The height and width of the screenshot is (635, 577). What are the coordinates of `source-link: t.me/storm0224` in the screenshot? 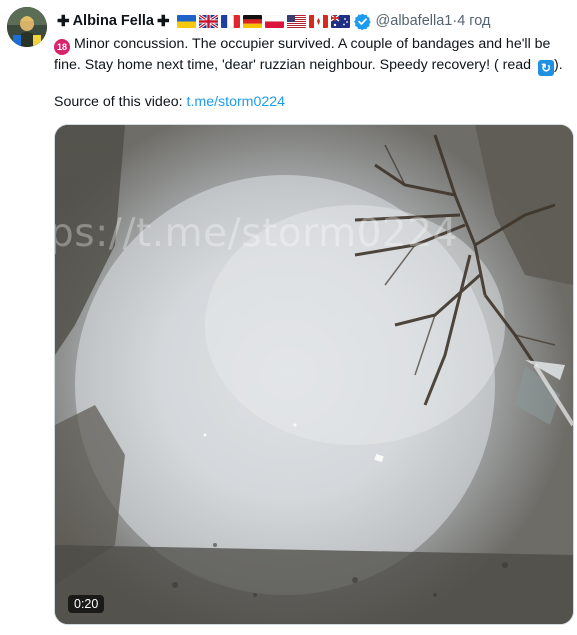 It's located at (236, 102).